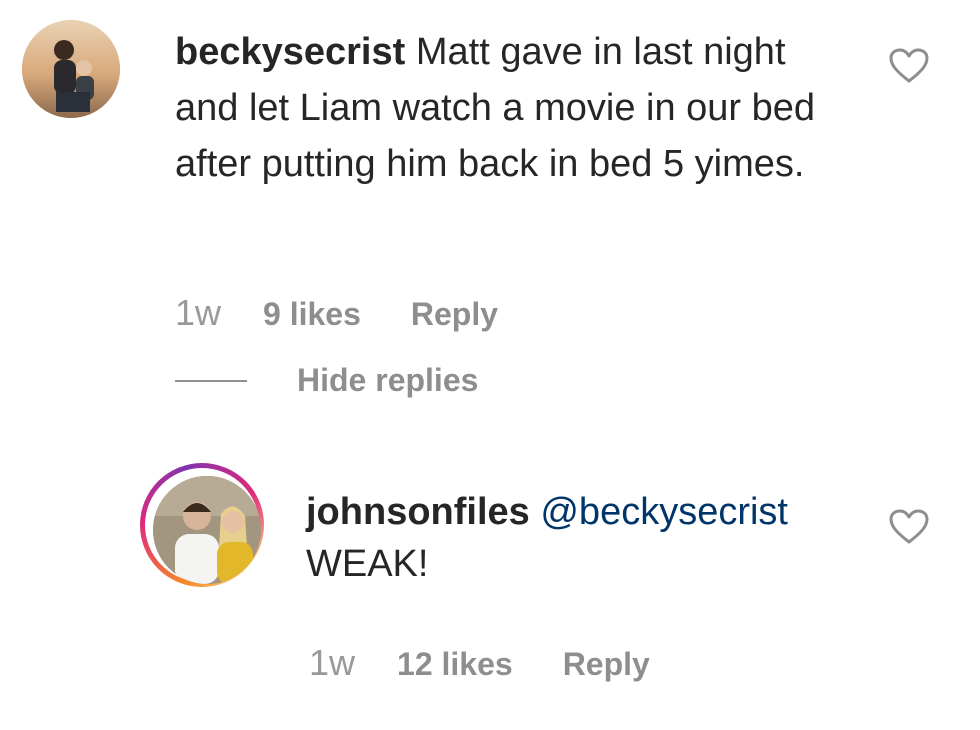 The width and height of the screenshot is (980, 730). What do you see at coordinates (664, 512) in the screenshot?
I see `reply-mention: @beckysecrist` at bounding box center [664, 512].